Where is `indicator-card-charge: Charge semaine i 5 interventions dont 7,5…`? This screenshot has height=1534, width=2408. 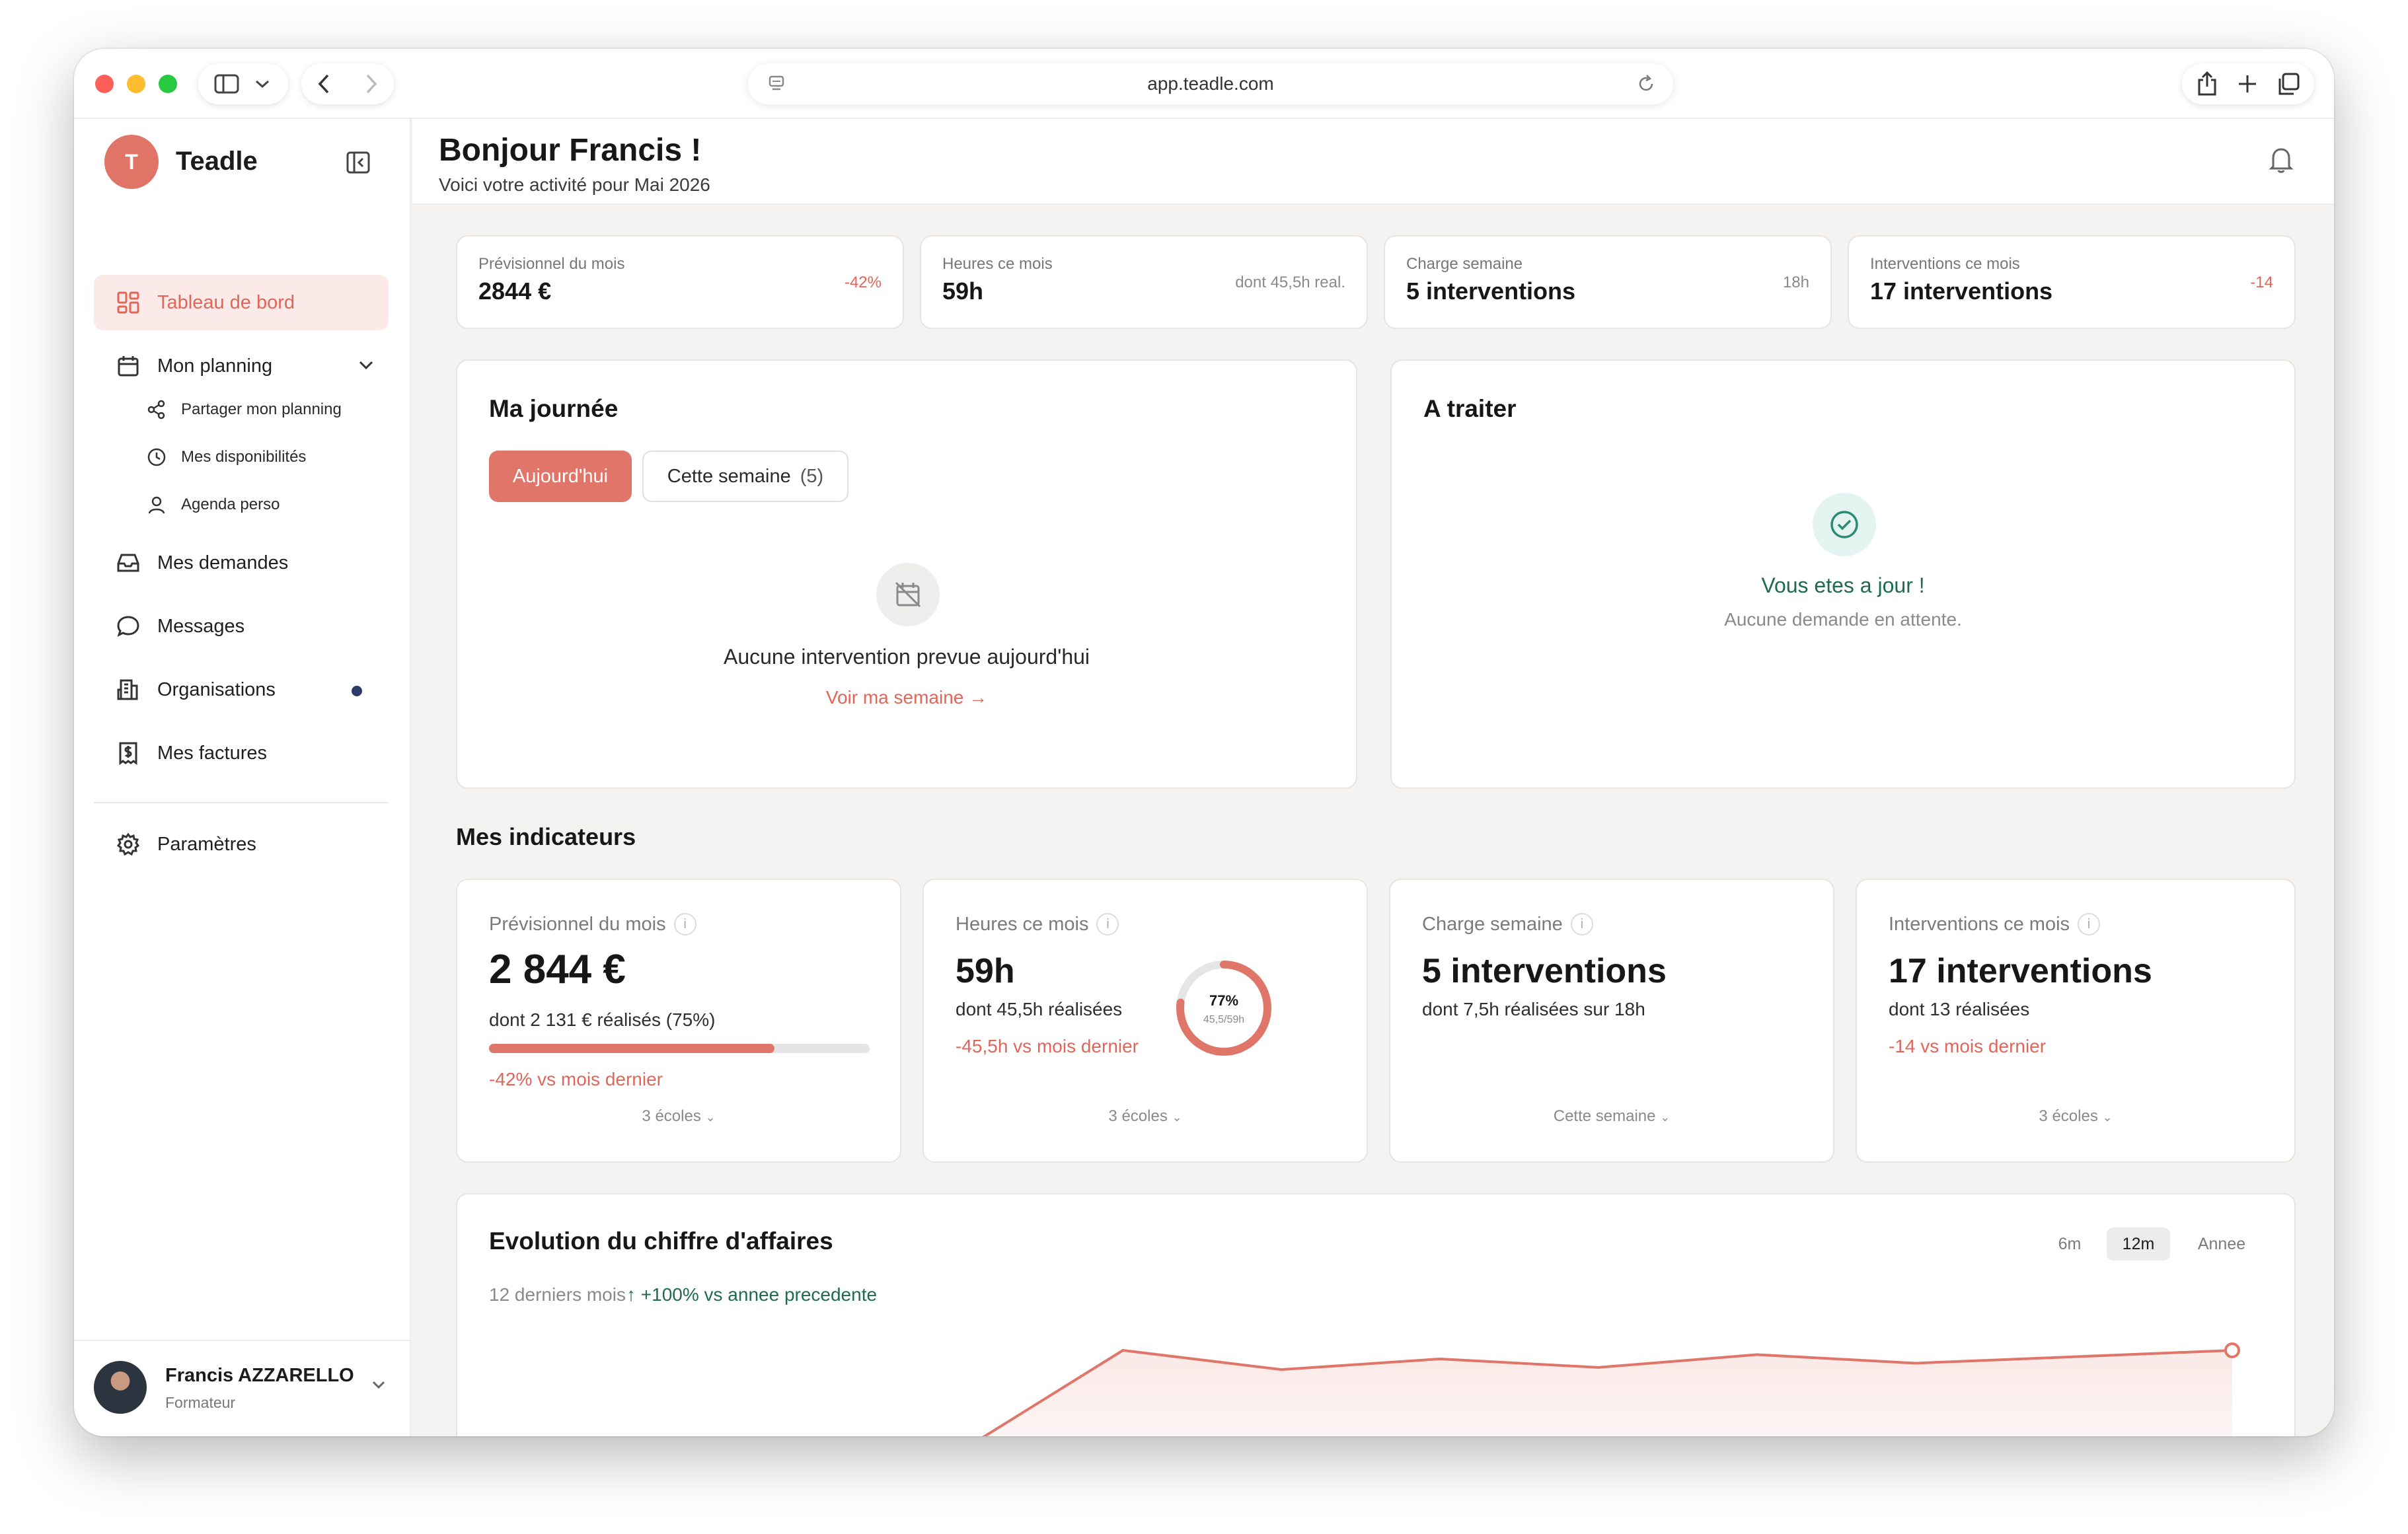 indicator-card-charge: Charge semaine i 5 interventions dont 7,5… is located at coordinates (1611, 1021).